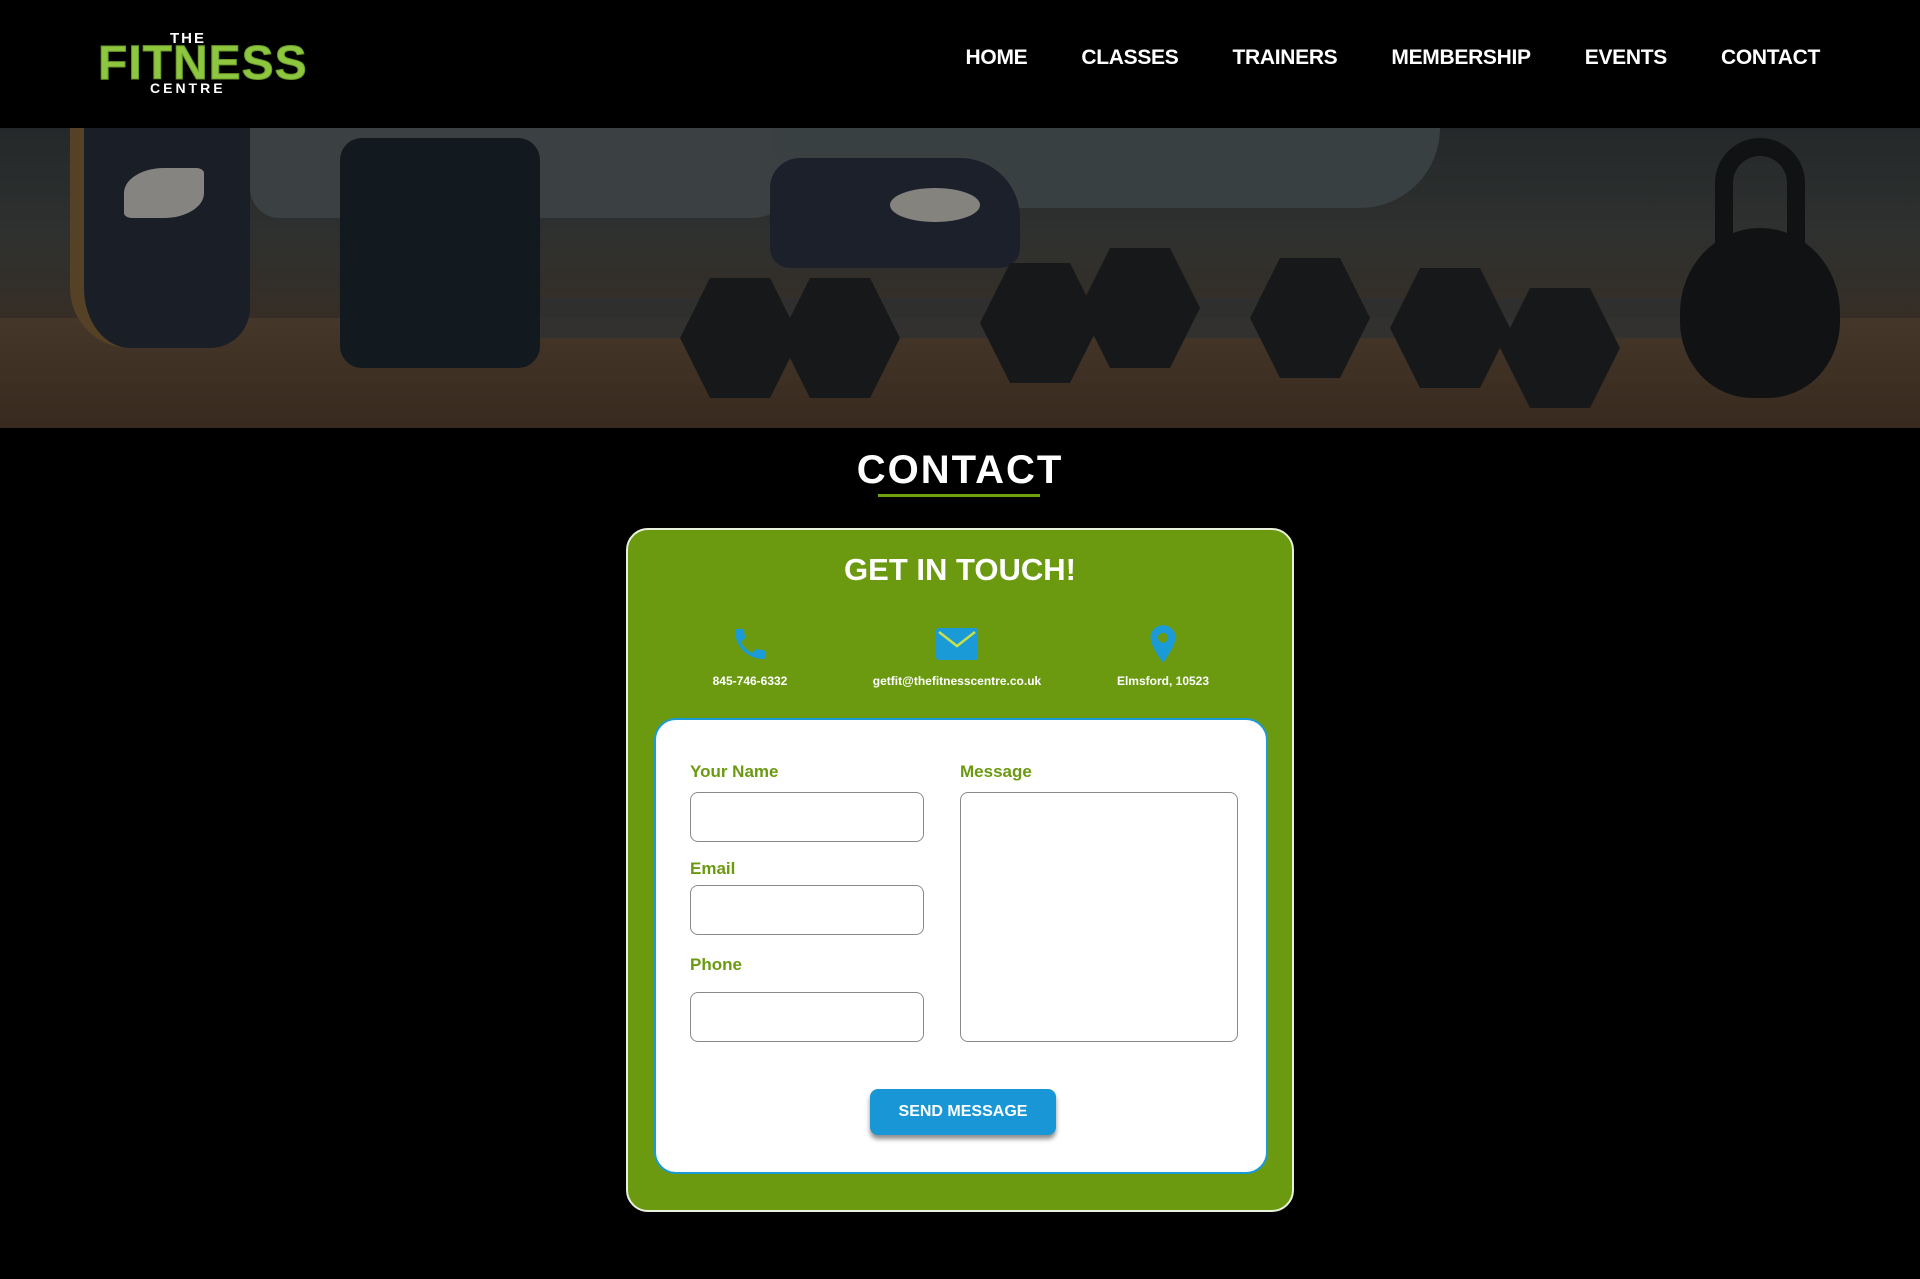 This screenshot has width=1920, height=1279. I want to click on contact-email: getfit@thefitnesscentre.co.uk, so click(957, 656).